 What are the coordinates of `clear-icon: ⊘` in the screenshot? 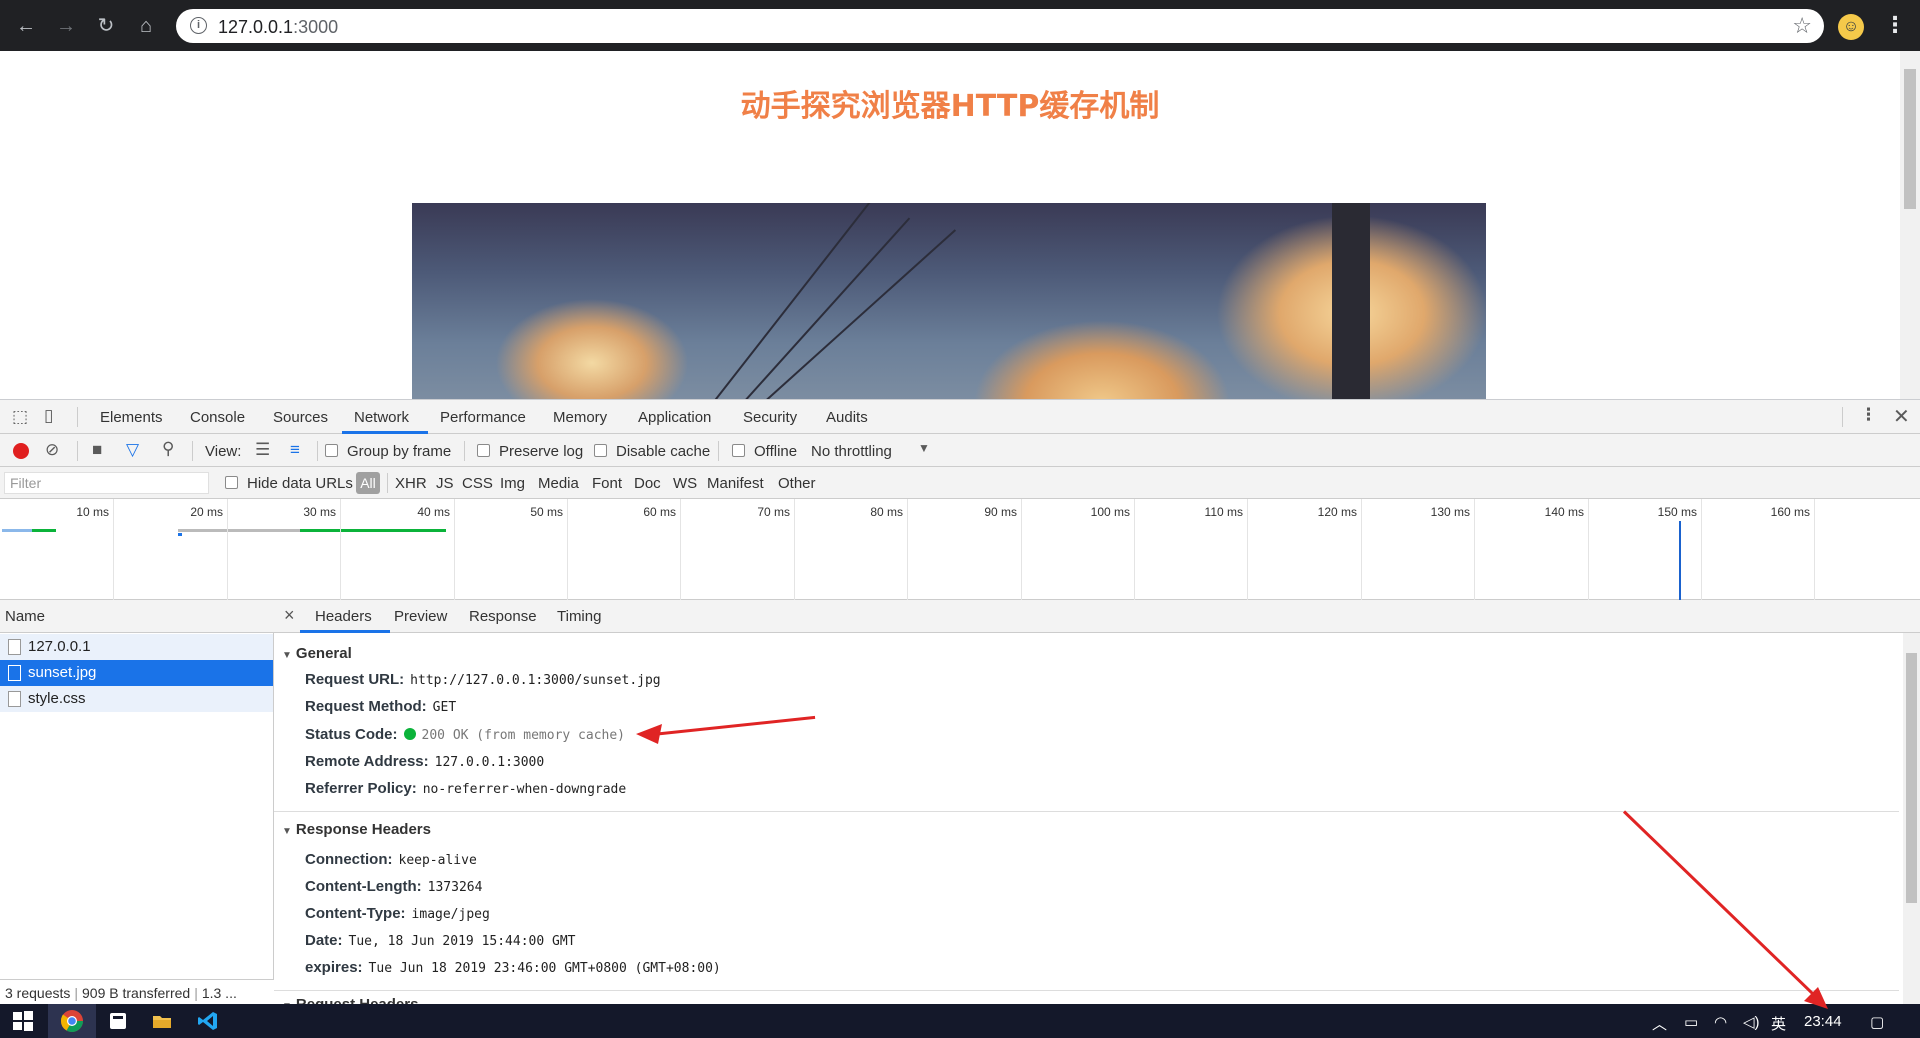 It's located at (52, 450).